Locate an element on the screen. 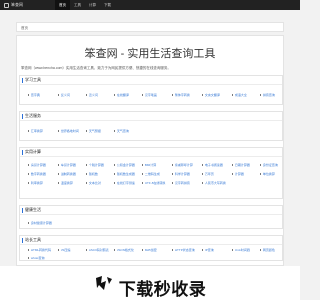 Image resolution: width=320 pixels, height=300 pixels. footer: 下载秒收录 is located at coordinates (150, 283).